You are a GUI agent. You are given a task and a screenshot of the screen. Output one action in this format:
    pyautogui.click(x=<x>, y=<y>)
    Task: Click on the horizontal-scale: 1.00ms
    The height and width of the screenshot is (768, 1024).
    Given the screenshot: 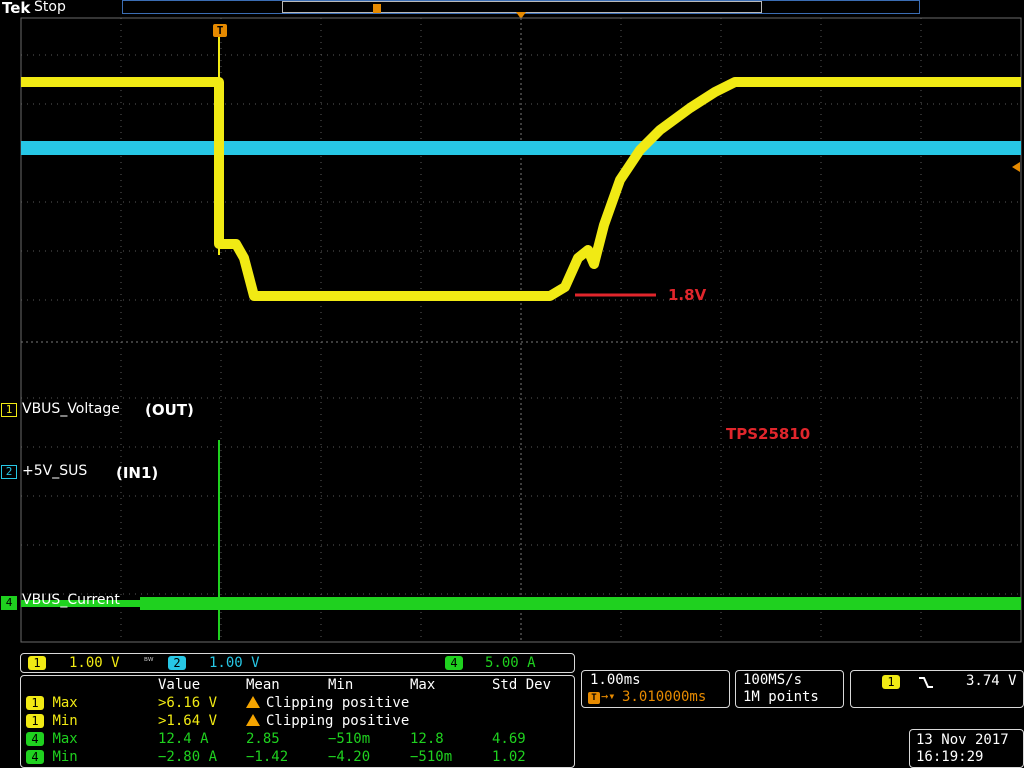 What is the action you would take?
    pyautogui.click(x=615, y=680)
    